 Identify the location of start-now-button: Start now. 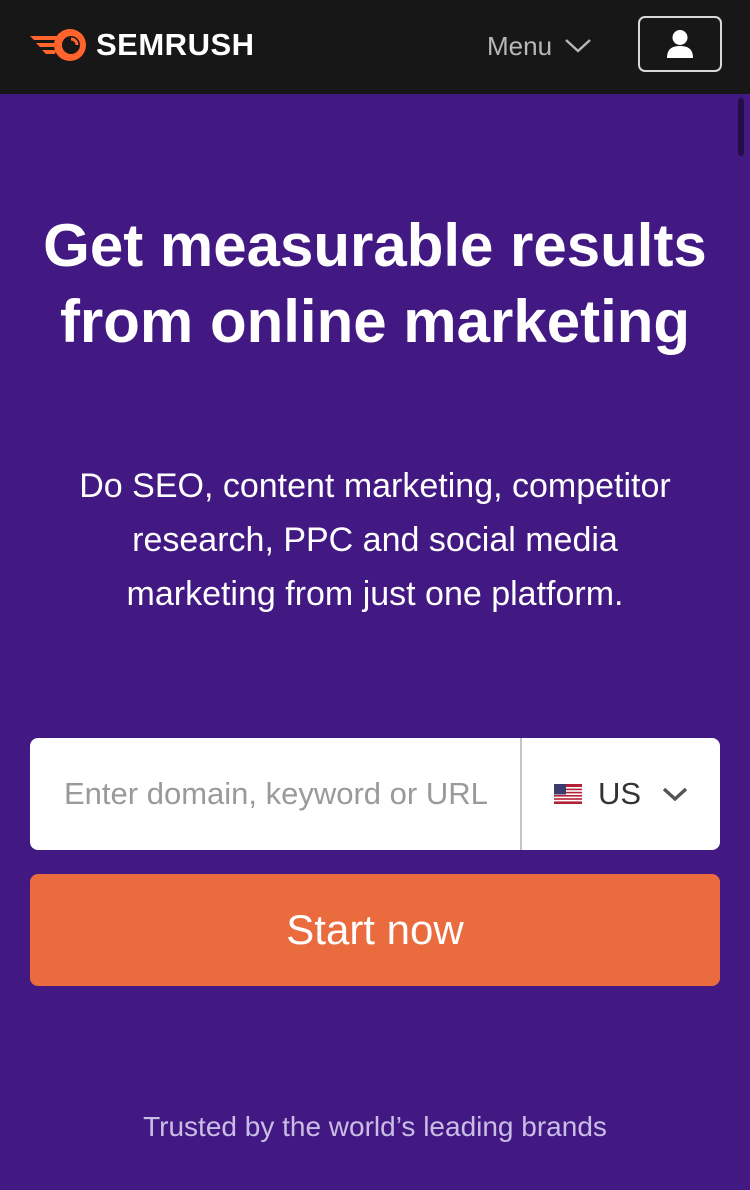
(375, 930).